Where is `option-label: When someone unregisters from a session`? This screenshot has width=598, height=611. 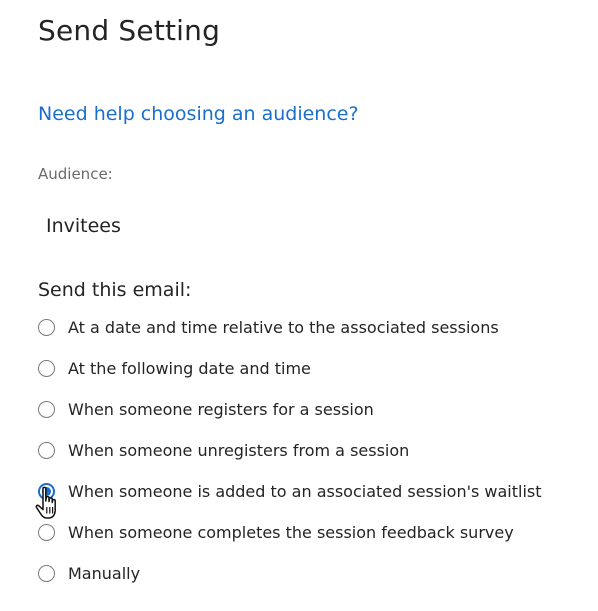 option-label: When someone unregisters from a session is located at coordinates (239, 450).